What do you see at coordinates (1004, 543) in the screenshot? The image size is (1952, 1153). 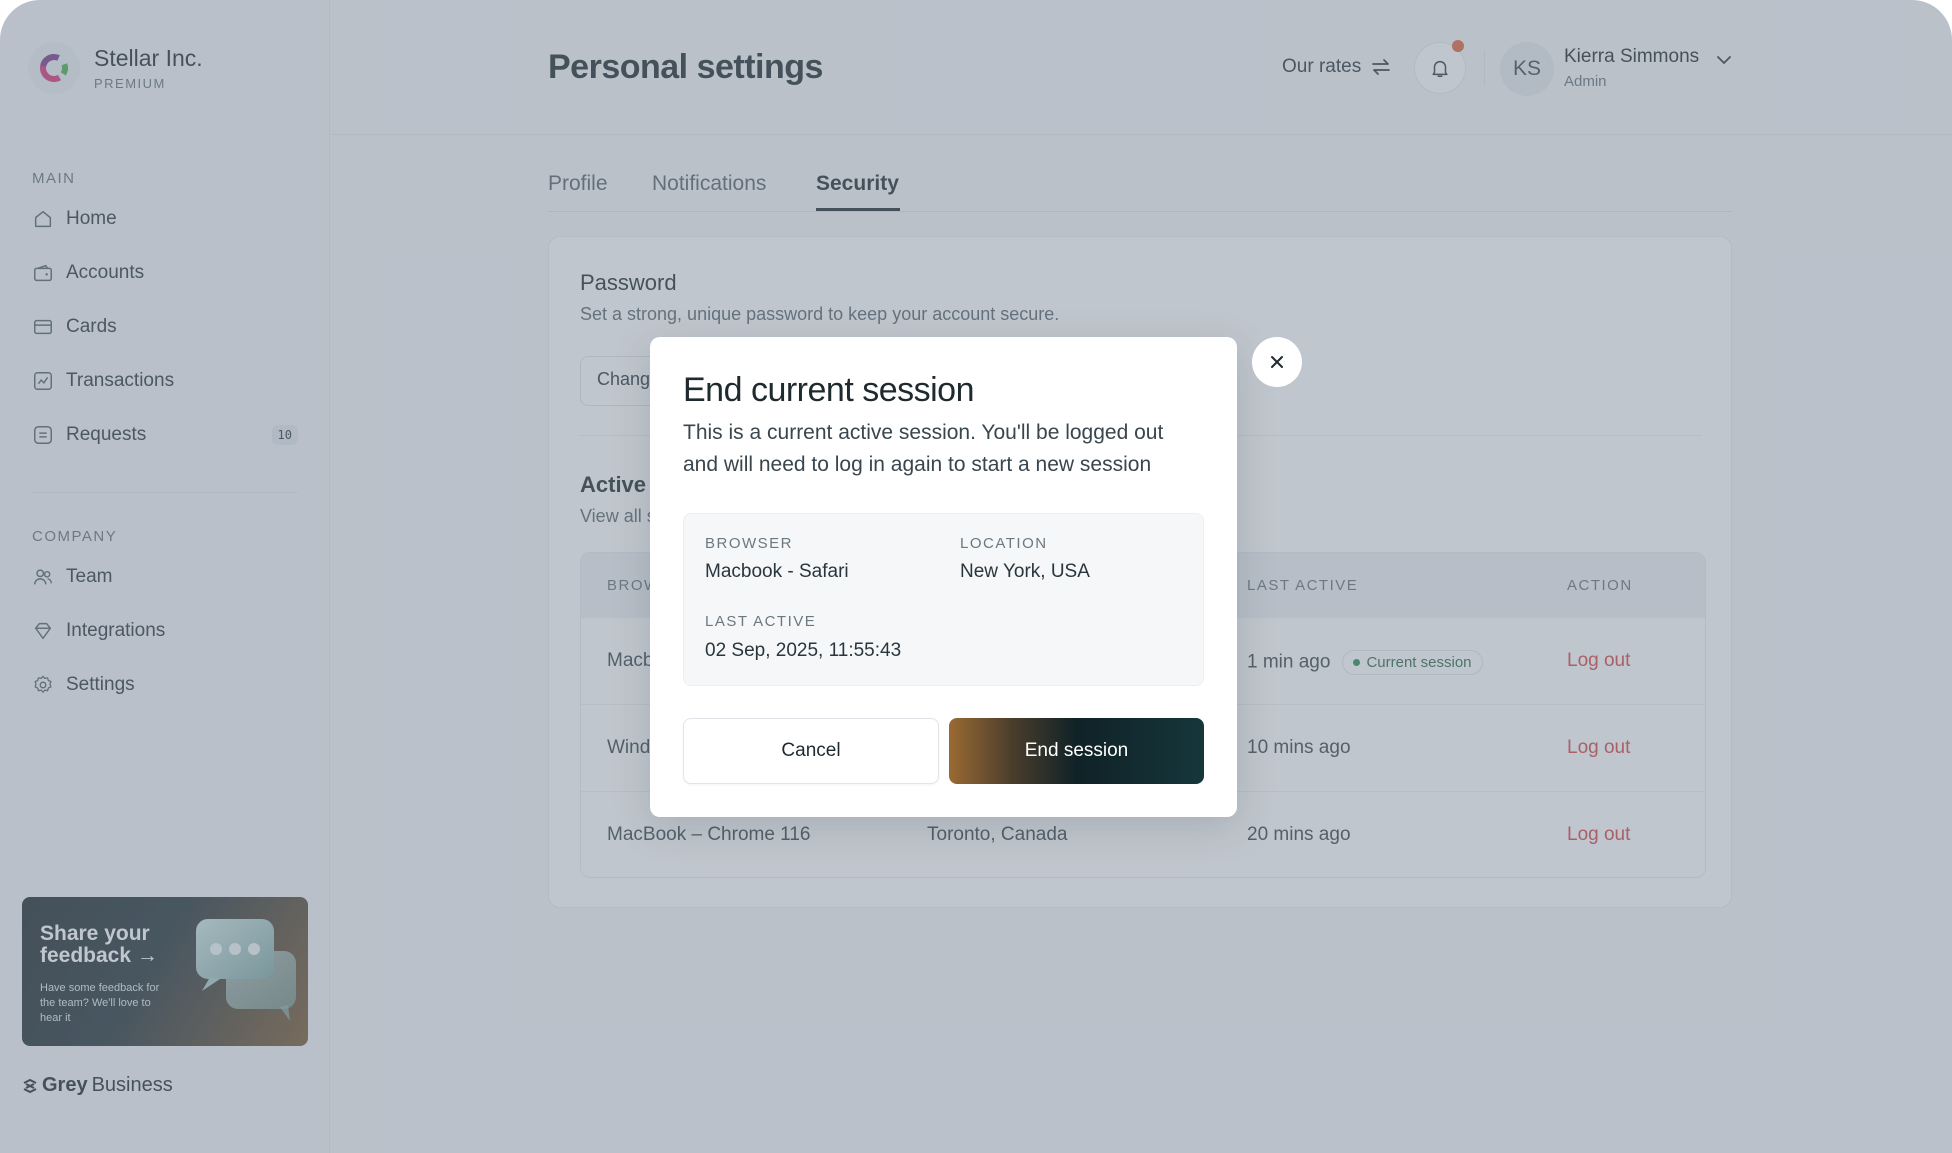 I see `location-label: LOCATION` at bounding box center [1004, 543].